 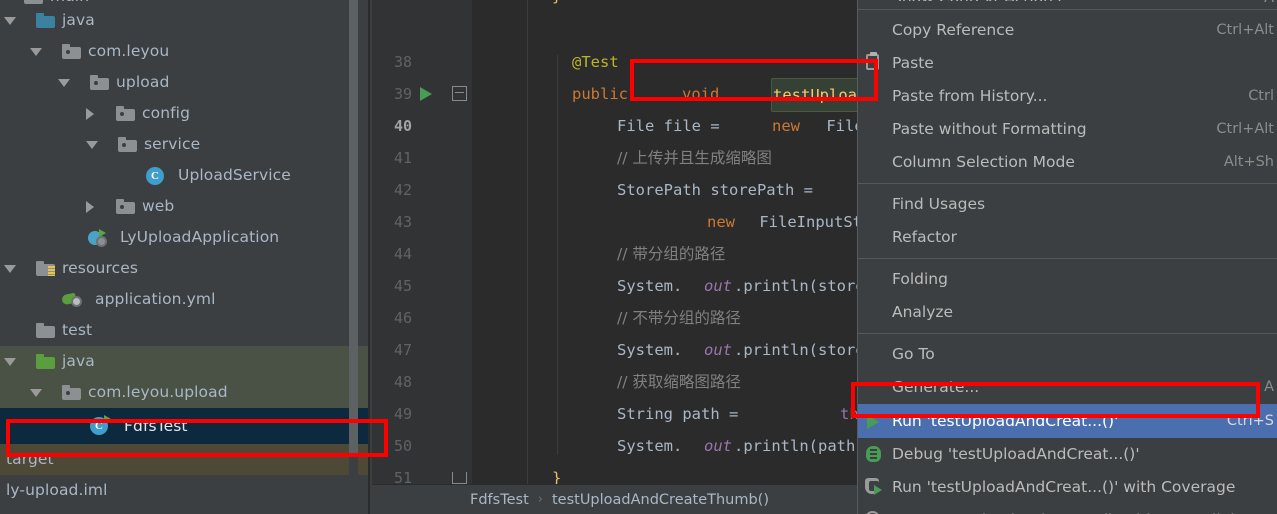 I want to click on tree-node-label: com.leyou, so click(x=129, y=51).